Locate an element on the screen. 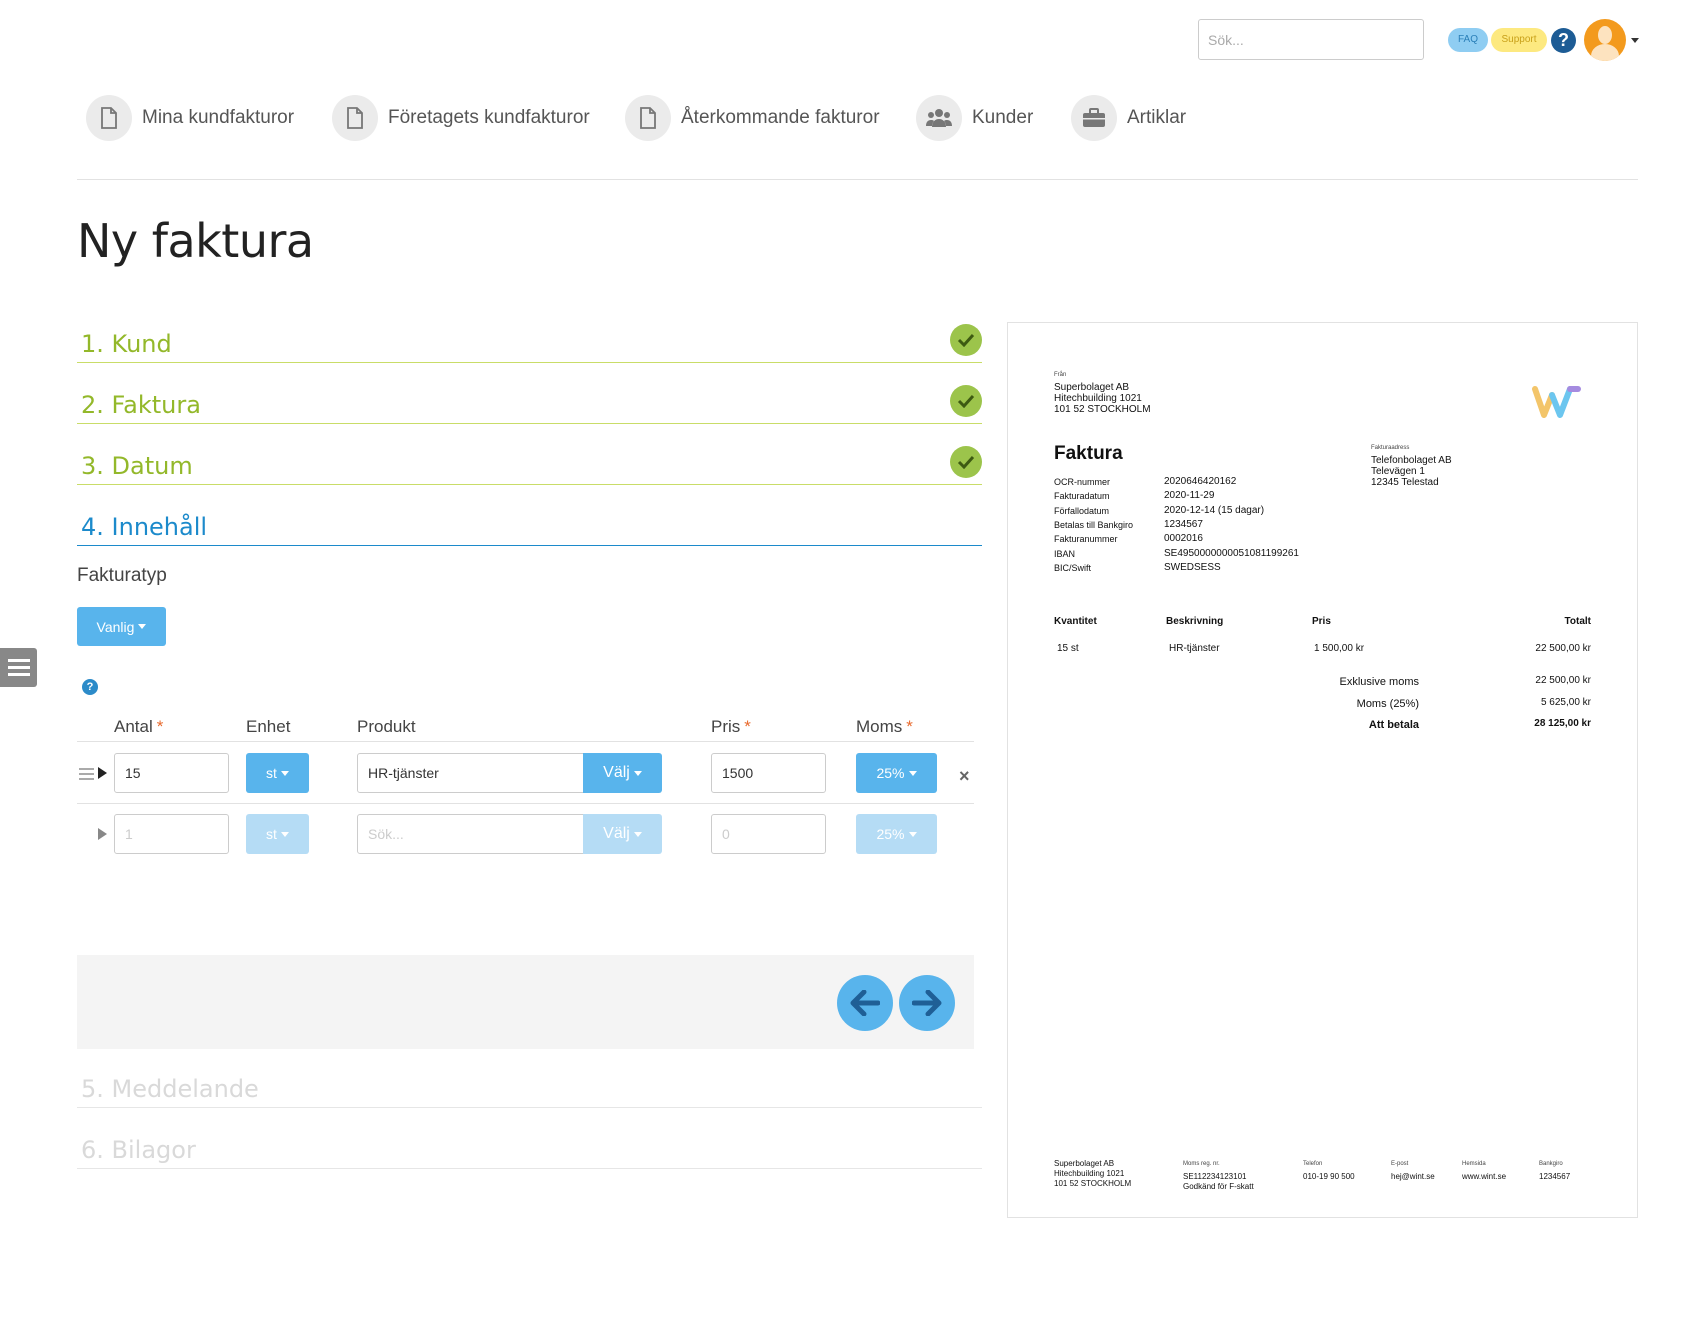 The image size is (1698, 1334). nav-item-mina-kundfakturor: Mina kundfakturor is located at coordinates (190, 118).